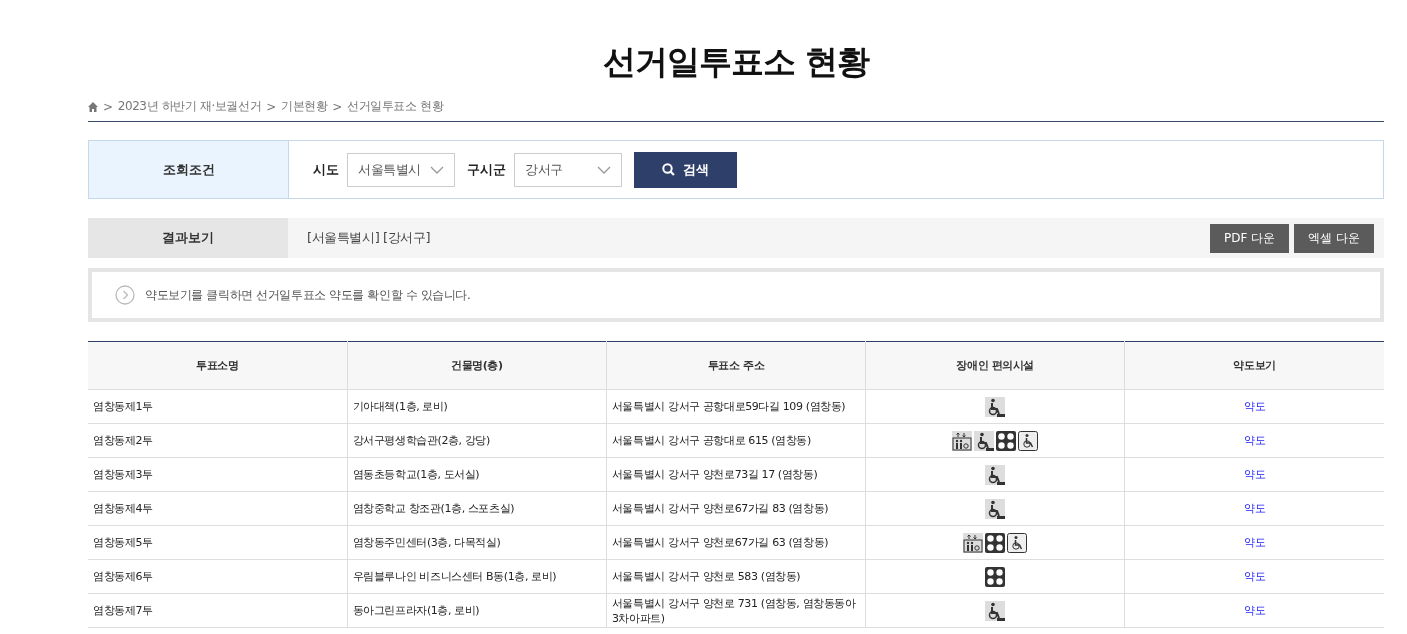  What do you see at coordinates (369, 238) in the screenshot?
I see `result-text: [서울특별시] [강서구]` at bounding box center [369, 238].